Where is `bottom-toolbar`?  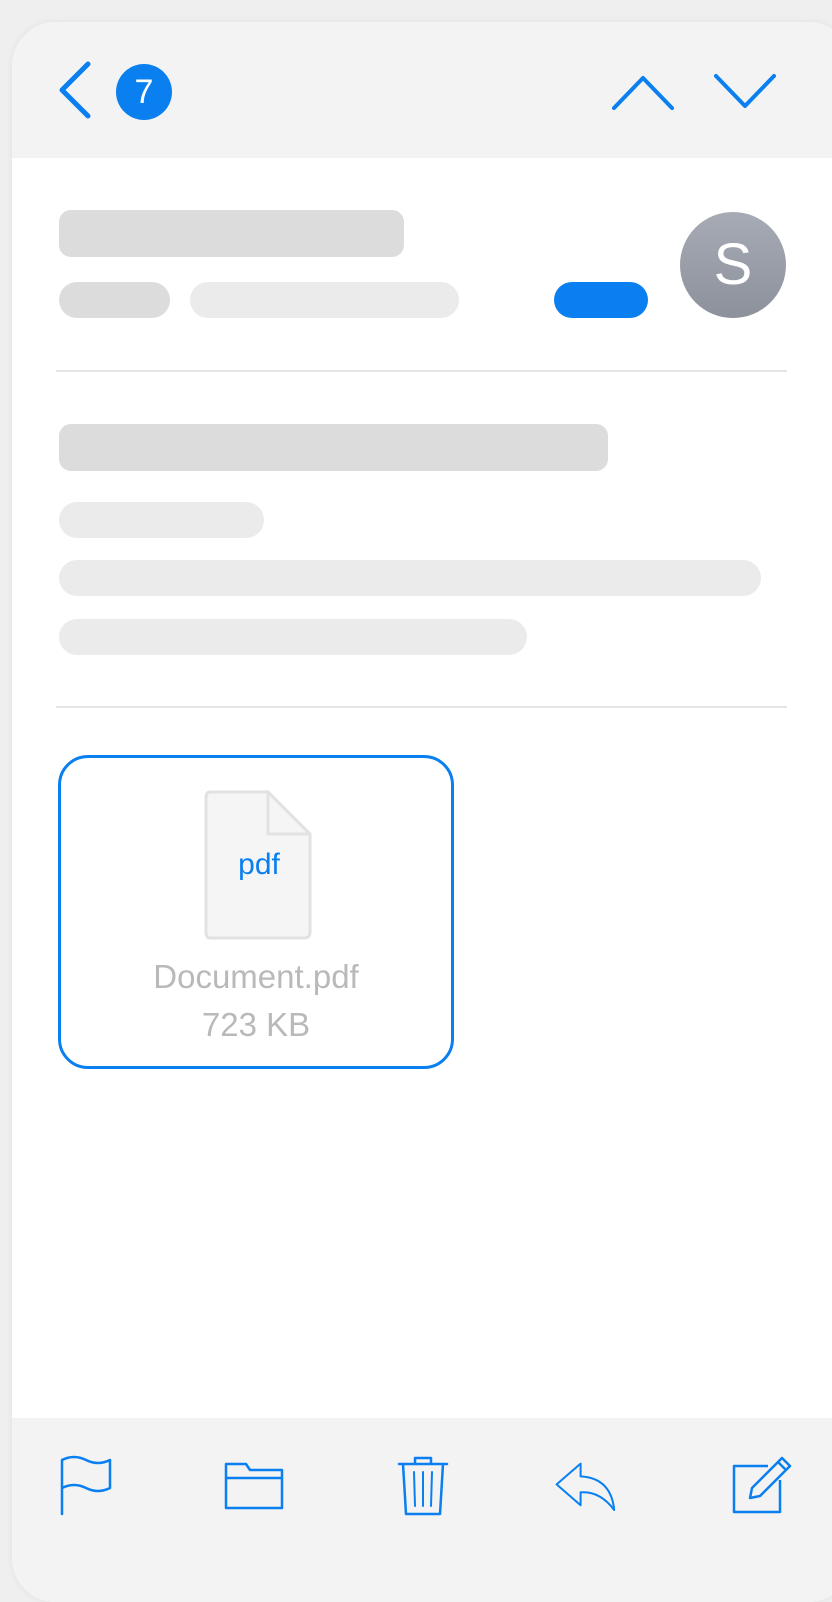
bottom-toolbar is located at coordinates (422, 1510).